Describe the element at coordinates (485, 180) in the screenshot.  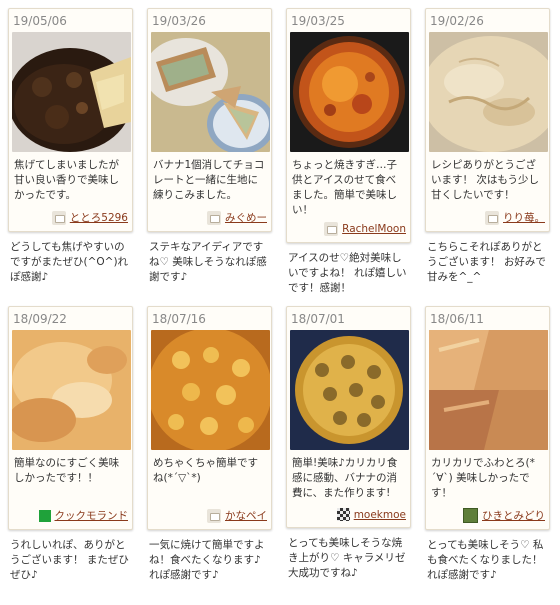
I see `repo-description: レシピありがとうございます！ 次はもう少し甘くしたいです！` at that location.